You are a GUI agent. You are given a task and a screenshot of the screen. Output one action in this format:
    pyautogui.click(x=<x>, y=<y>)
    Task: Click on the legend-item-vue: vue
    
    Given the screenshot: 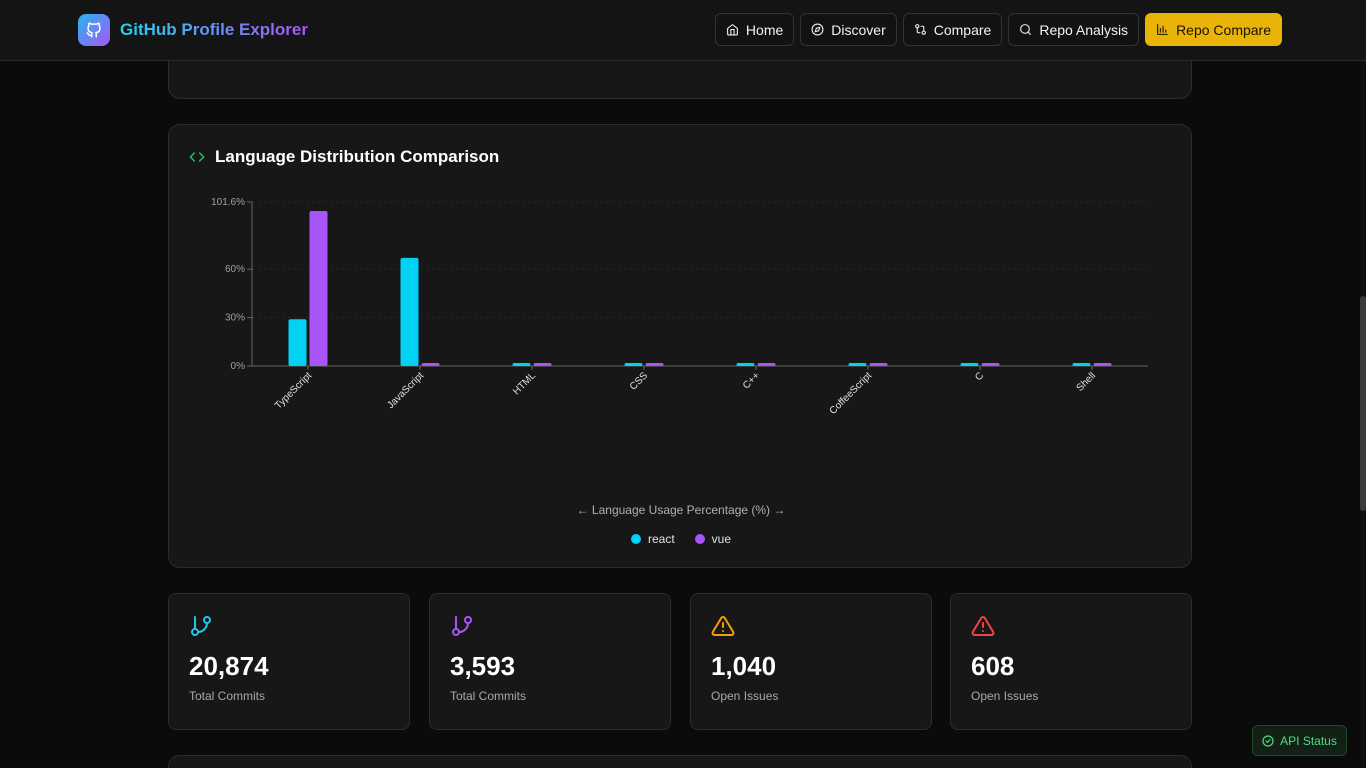 What is the action you would take?
    pyautogui.click(x=713, y=539)
    